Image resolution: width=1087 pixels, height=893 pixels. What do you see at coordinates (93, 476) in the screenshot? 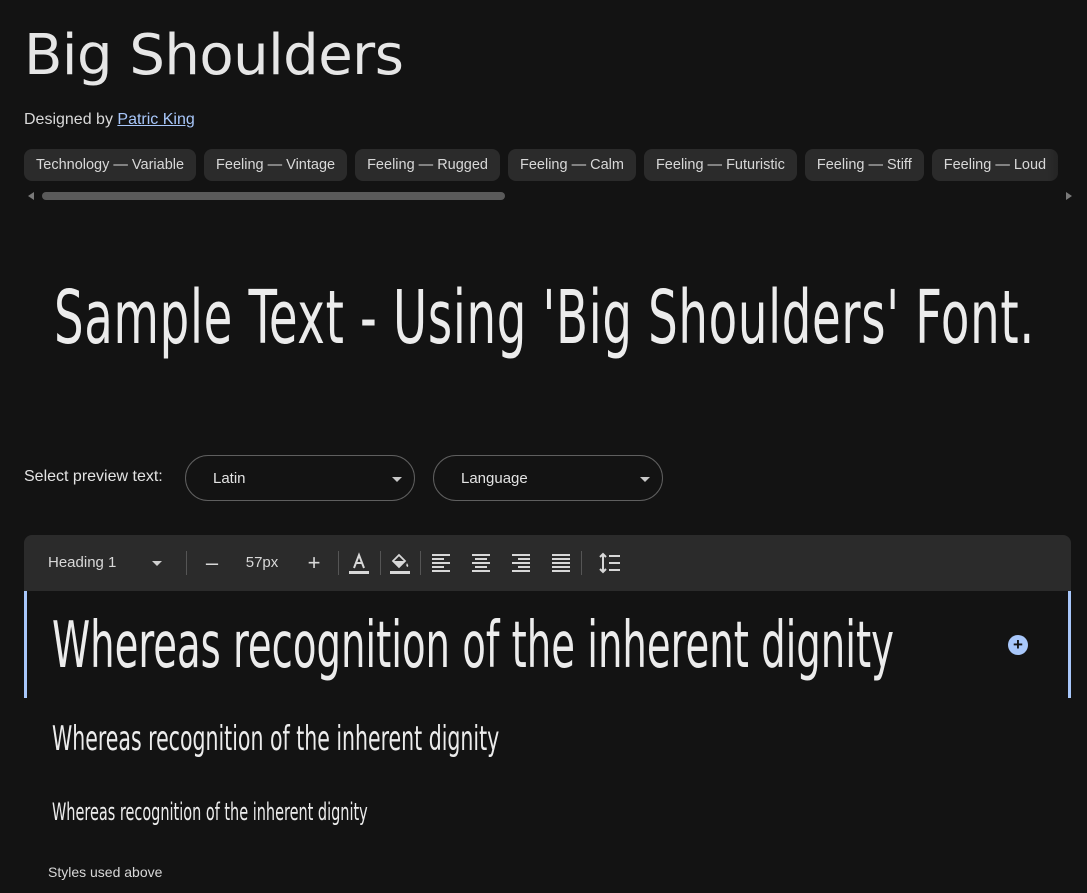
I see `preview-text-label: Select preview text:` at bounding box center [93, 476].